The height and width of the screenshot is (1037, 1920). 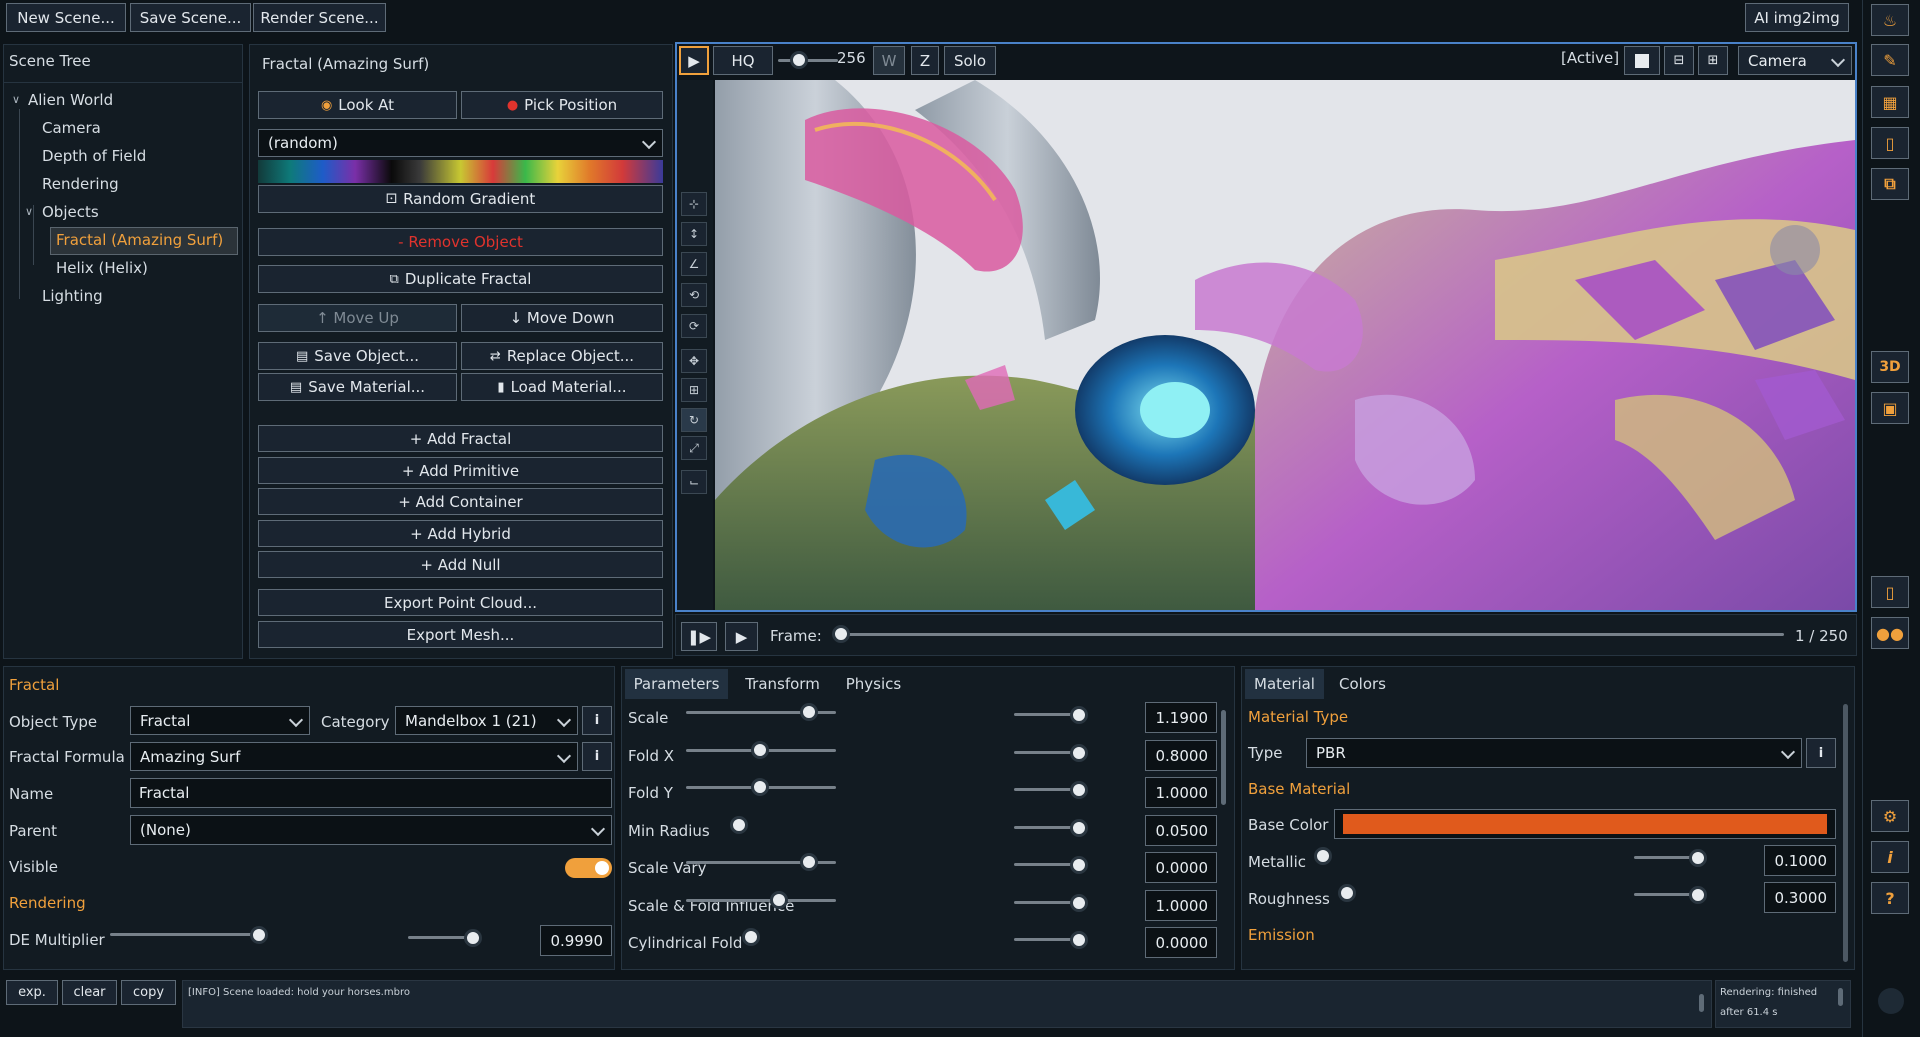 I want to click on tree-item-camera: Camera, so click(x=71, y=128).